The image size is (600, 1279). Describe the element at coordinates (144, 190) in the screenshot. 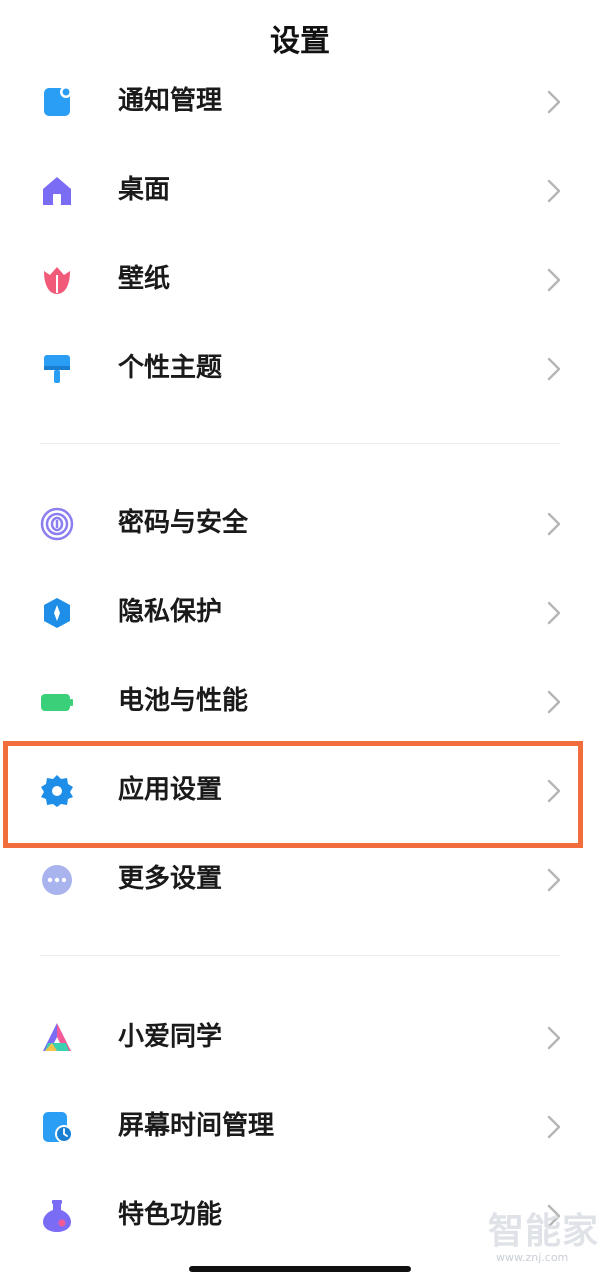

I see `settings-item-label: 桌面` at that location.